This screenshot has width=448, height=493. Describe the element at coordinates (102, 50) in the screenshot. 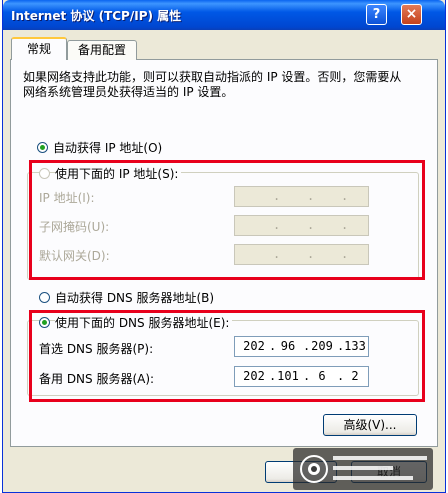

I see `tab-alternate-configuration: 备用配置` at that location.